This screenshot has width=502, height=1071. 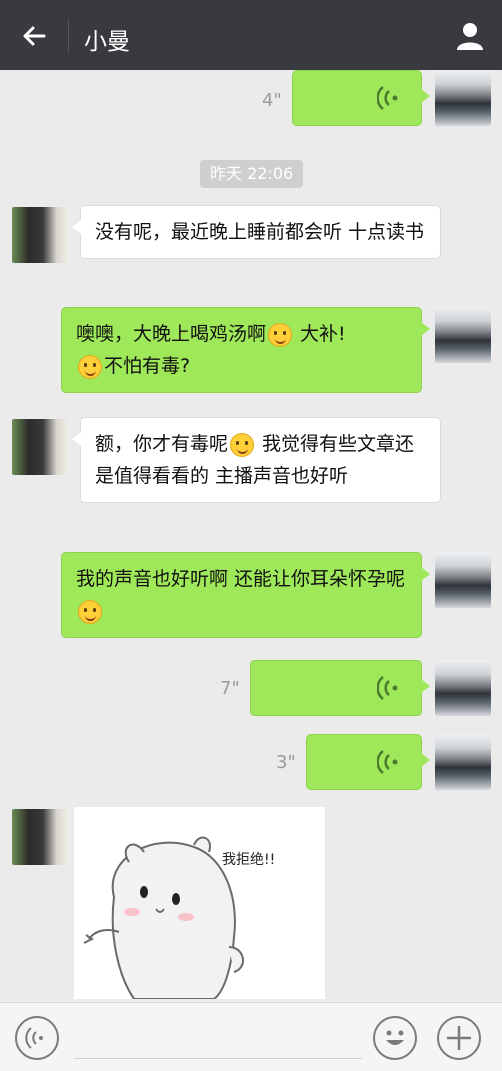 What do you see at coordinates (256, 460) in the screenshot?
I see `message-bubble-incoming: 额，你才有毒呢 我觉得有些文章还是值得看看的 主播声音也好听` at bounding box center [256, 460].